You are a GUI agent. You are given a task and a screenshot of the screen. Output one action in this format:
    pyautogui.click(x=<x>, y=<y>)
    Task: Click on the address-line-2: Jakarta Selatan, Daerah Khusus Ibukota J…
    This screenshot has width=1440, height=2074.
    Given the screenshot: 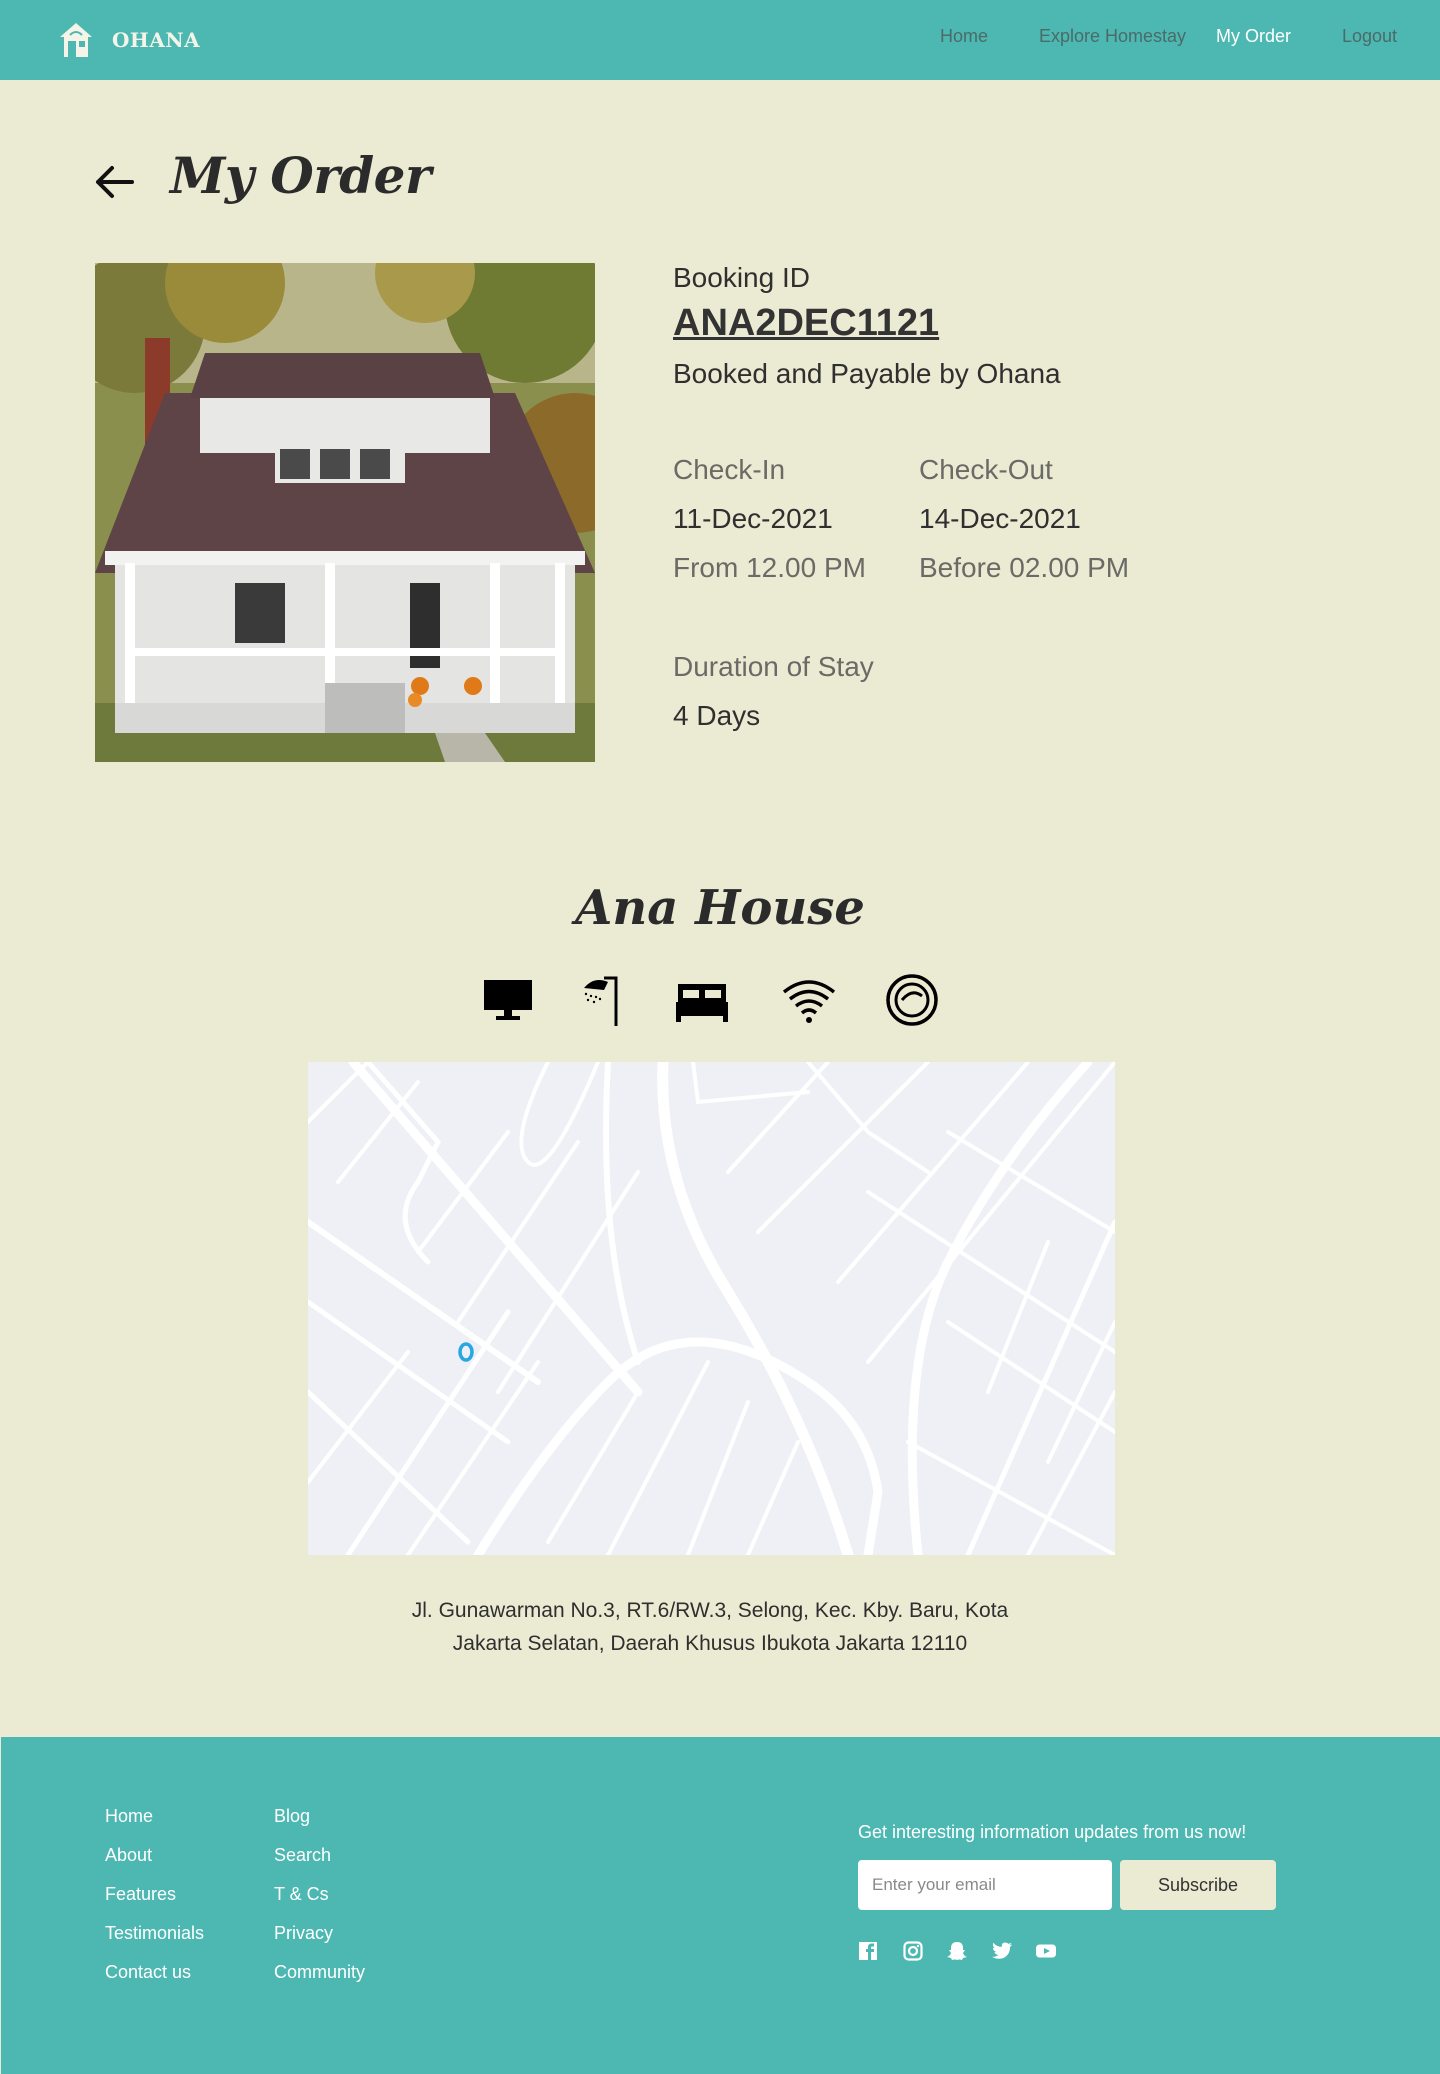 What is the action you would take?
    pyautogui.click(x=710, y=1643)
    